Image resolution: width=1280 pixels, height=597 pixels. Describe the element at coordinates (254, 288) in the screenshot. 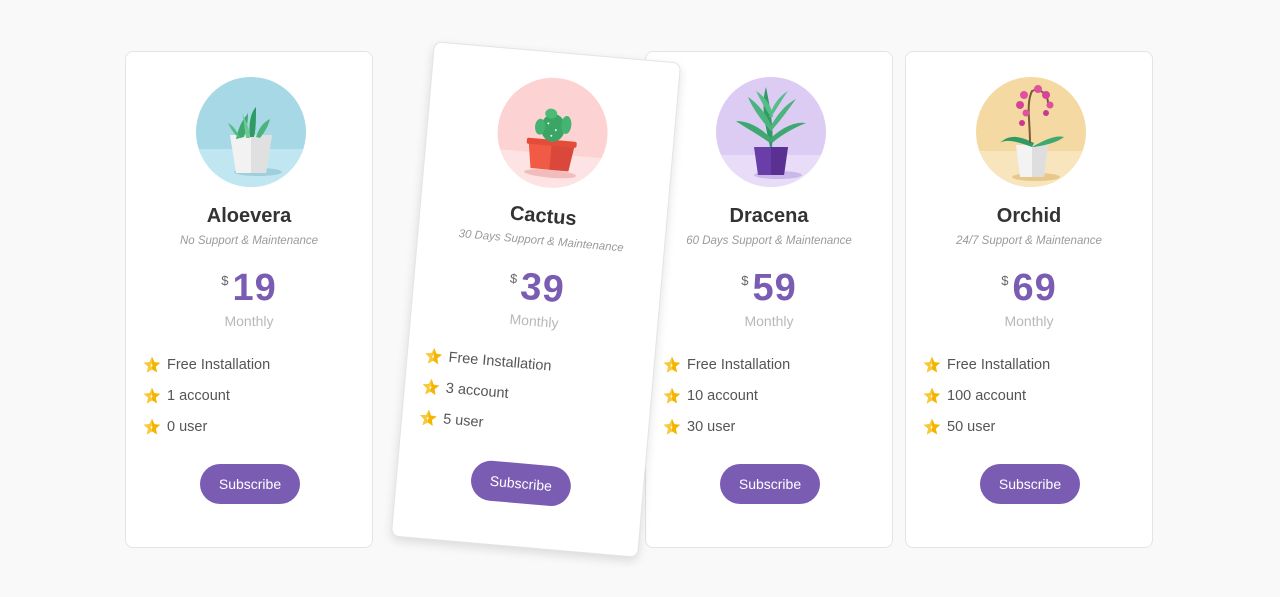

I see `price-amount: 19` at that location.